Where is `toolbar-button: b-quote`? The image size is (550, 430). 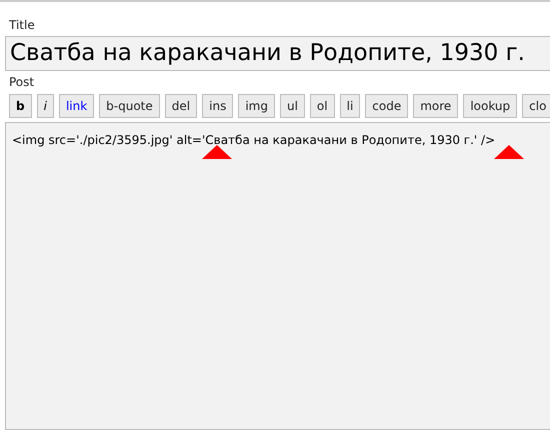 toolbar-button: b-quote is located at coordinates (129, 106).